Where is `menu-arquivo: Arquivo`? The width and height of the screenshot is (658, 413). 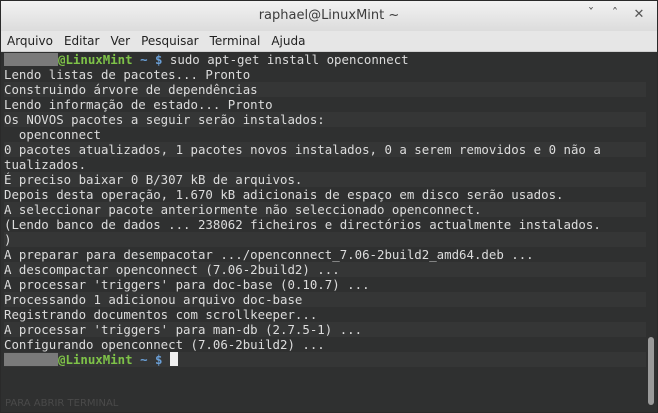 menu-arquivo: Arquivo is located at coordinates (29, 41).